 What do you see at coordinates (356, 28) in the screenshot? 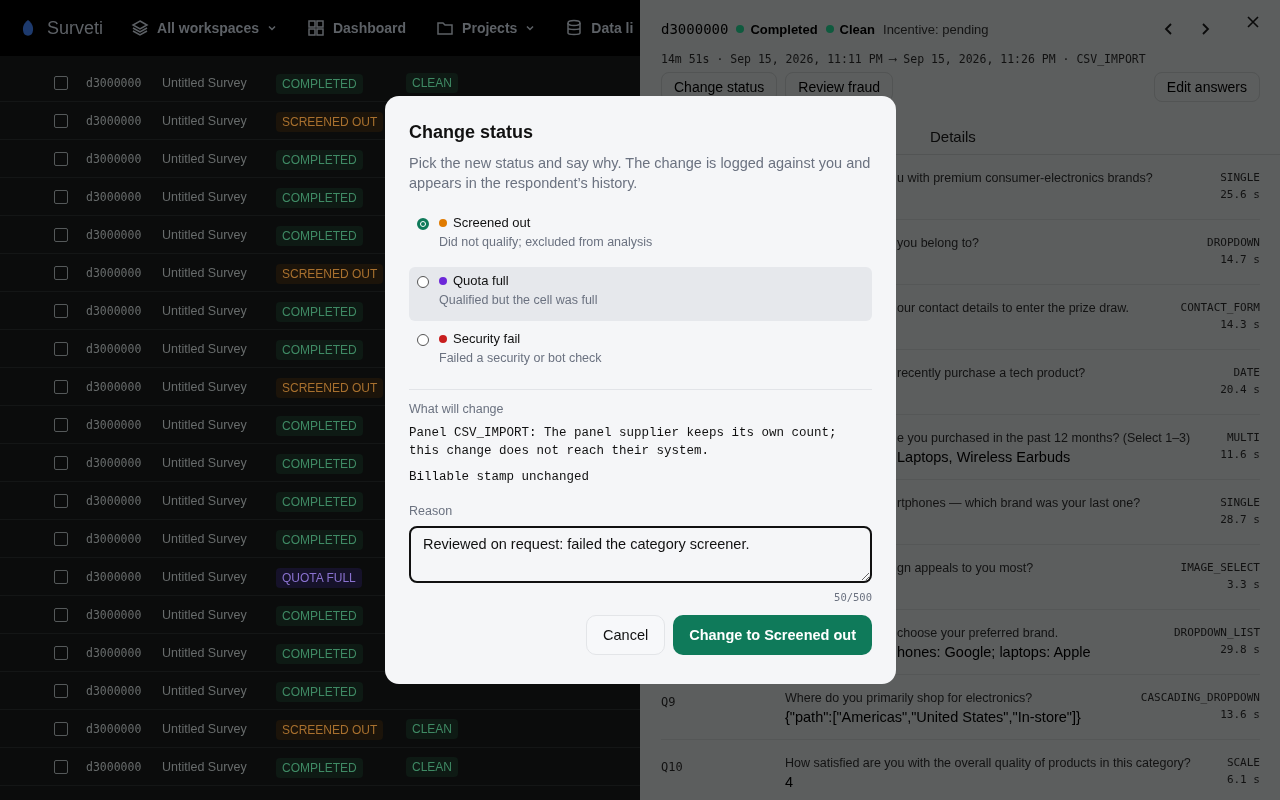
I see `nav-link: Dashboard` at bounding box center [356, 28].